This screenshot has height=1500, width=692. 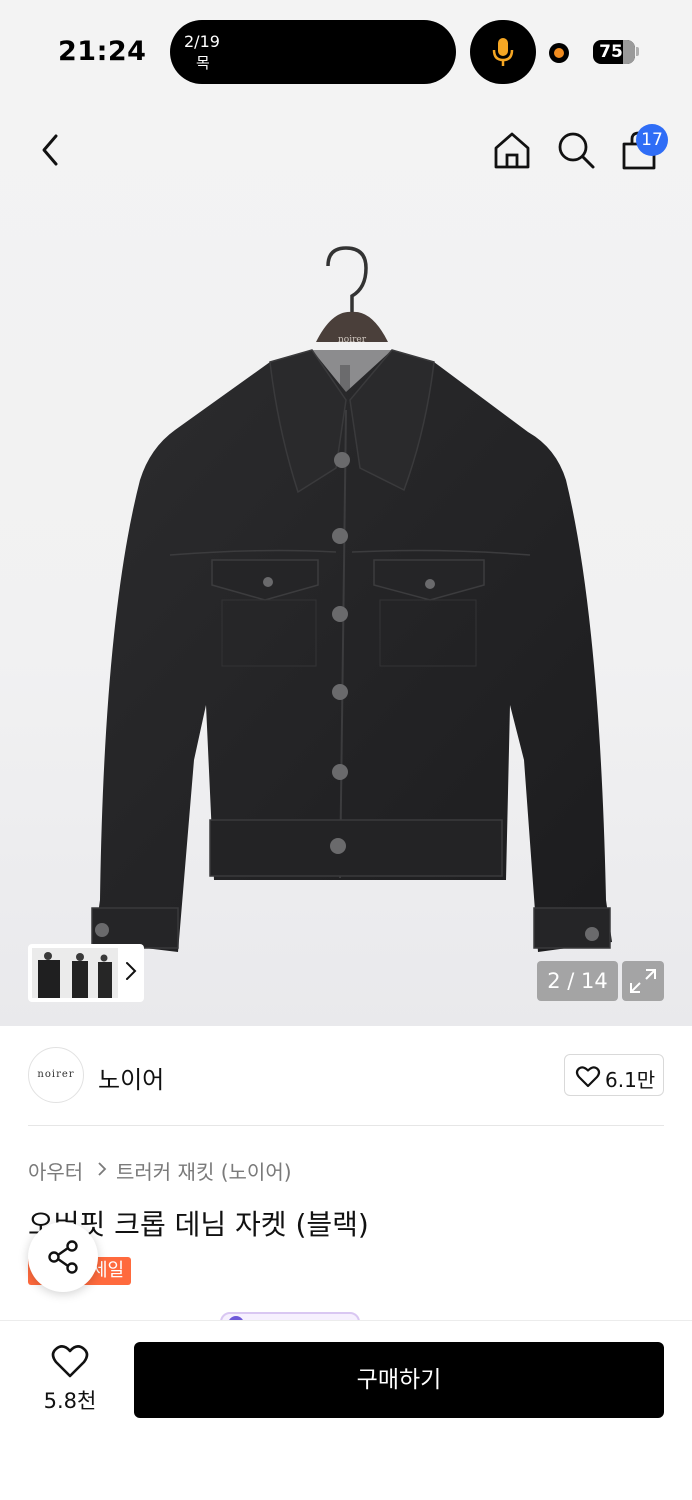 I want to click on section-divider, so click(x=346, y=1125).